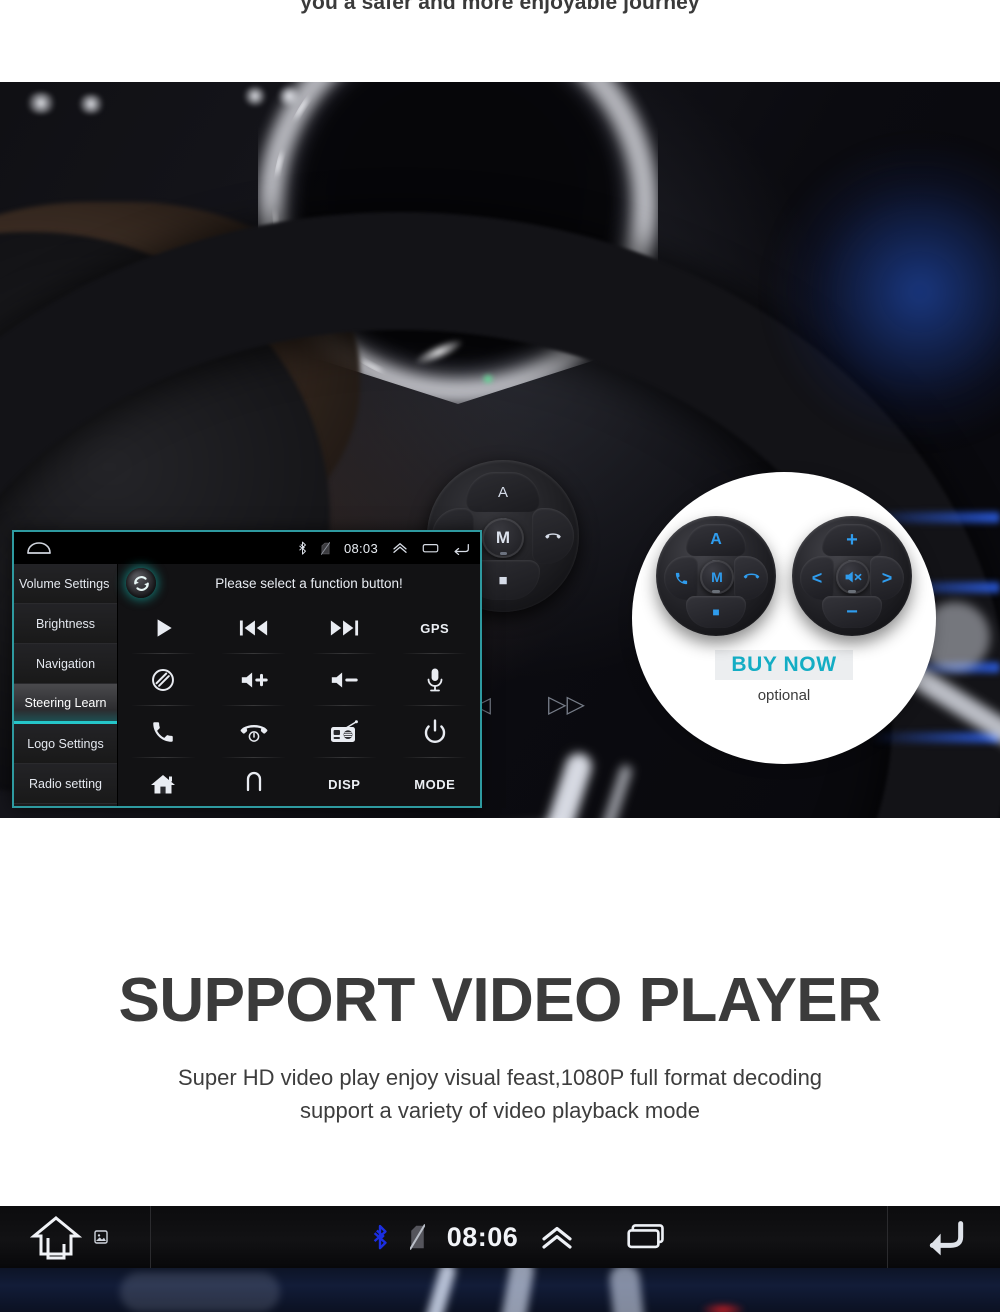 This screenshot has width=1000, height=1312. I want to click on function-button-play, so click(163, 628).